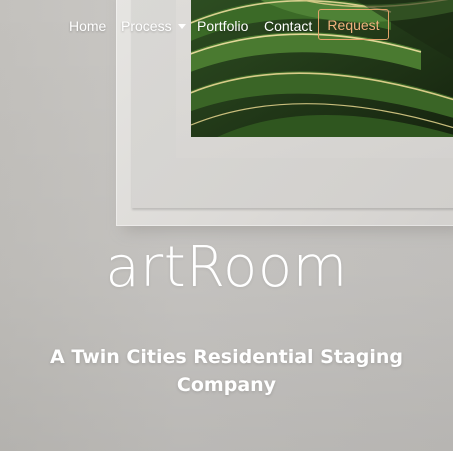 The image size is (453, 451). Describe the element at coordinates (222, 26) in the screenshot. I see `nav-link-portfolio: Portfolio` at that location.